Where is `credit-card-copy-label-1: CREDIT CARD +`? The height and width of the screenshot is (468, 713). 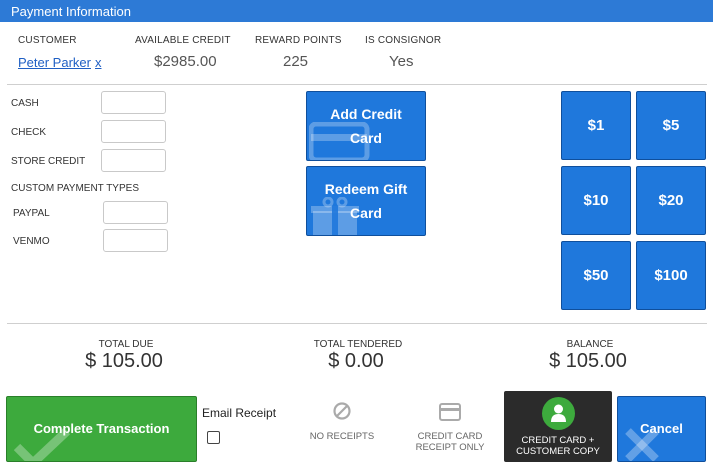 credit-card-copy-label-1: CREDIT CARD + is located at coordinates (558, 440).